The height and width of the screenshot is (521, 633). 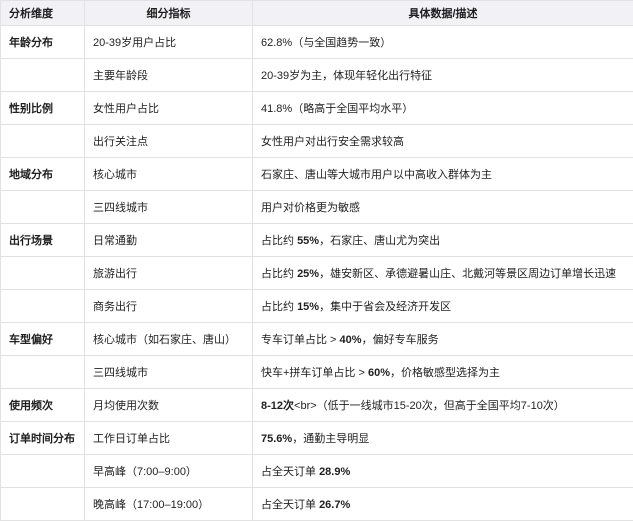 What do you see at coordinates (43, 108) in the screenshot?
I see `dimension-cell: 性别比例` at bounding box center [43, 108].